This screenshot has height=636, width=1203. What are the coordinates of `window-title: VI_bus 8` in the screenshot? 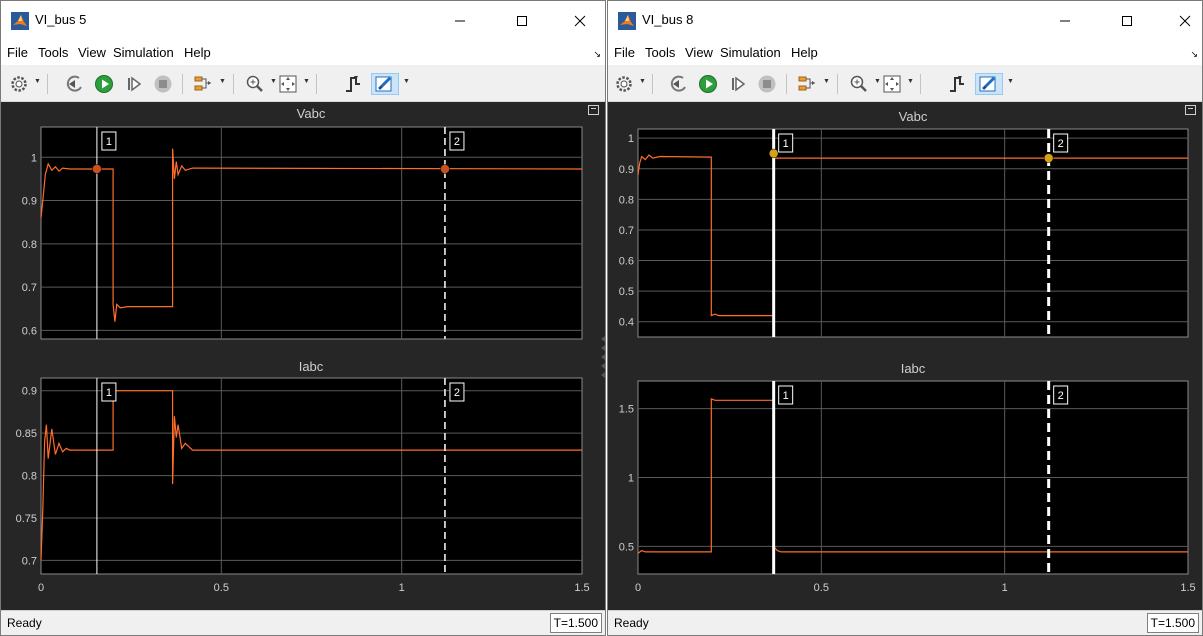 It's located at (668, 19).